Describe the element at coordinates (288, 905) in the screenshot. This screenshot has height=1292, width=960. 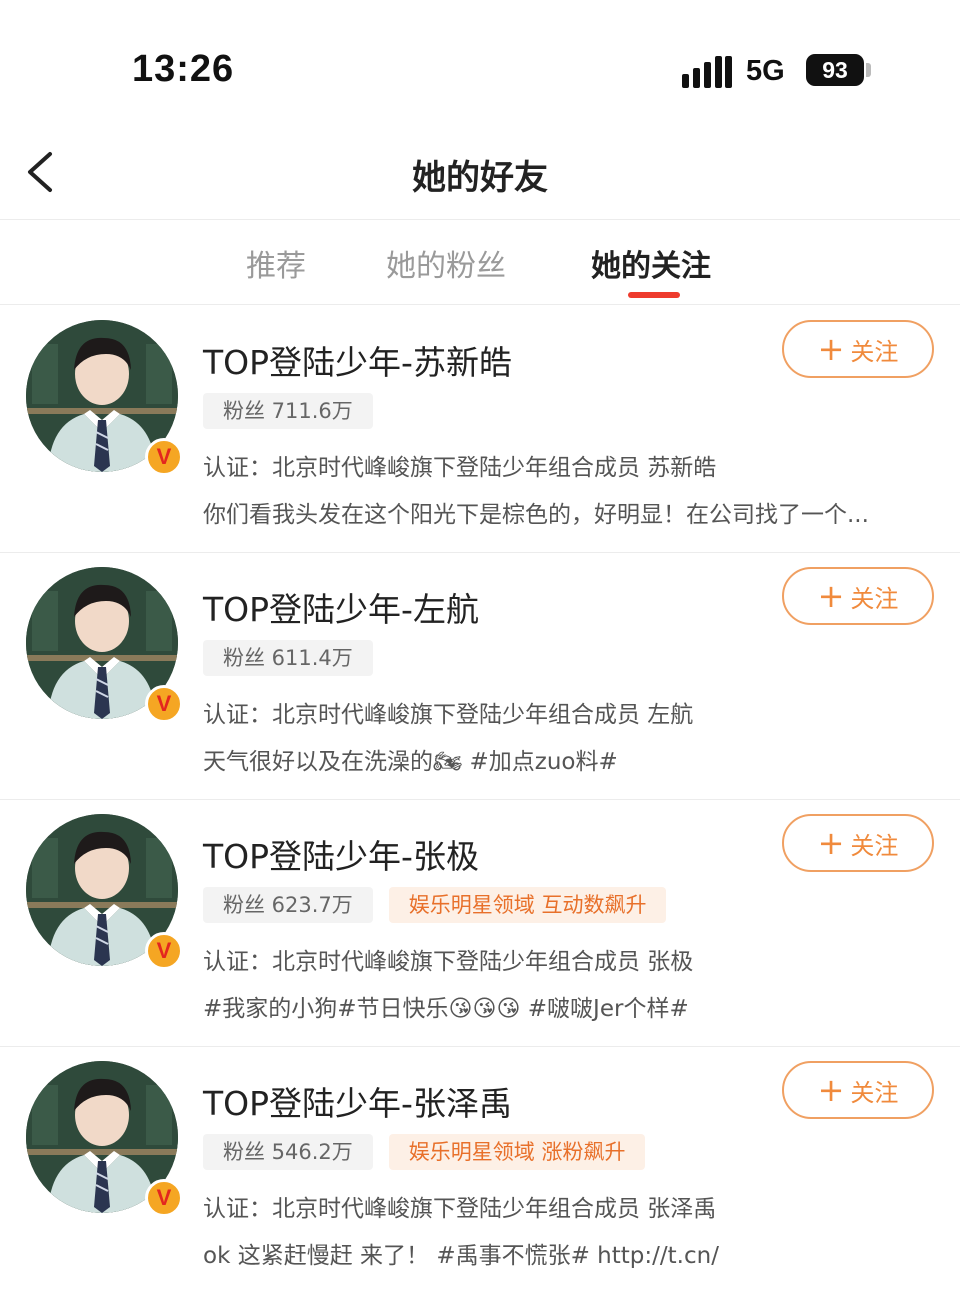
I see `fans-count: 粉丝 623.7万` at that location.